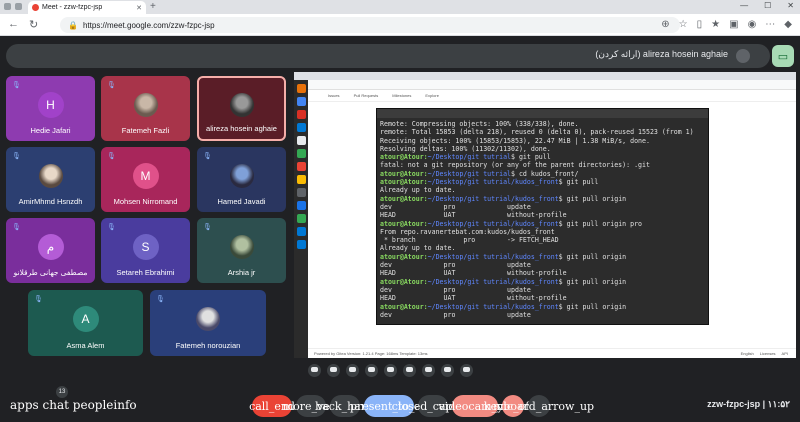 This screenshot has height=422, width=800. Describe the element at coordinates (241, 272) in the screenshot. I see `participant-name: Arshia jr` at that location.